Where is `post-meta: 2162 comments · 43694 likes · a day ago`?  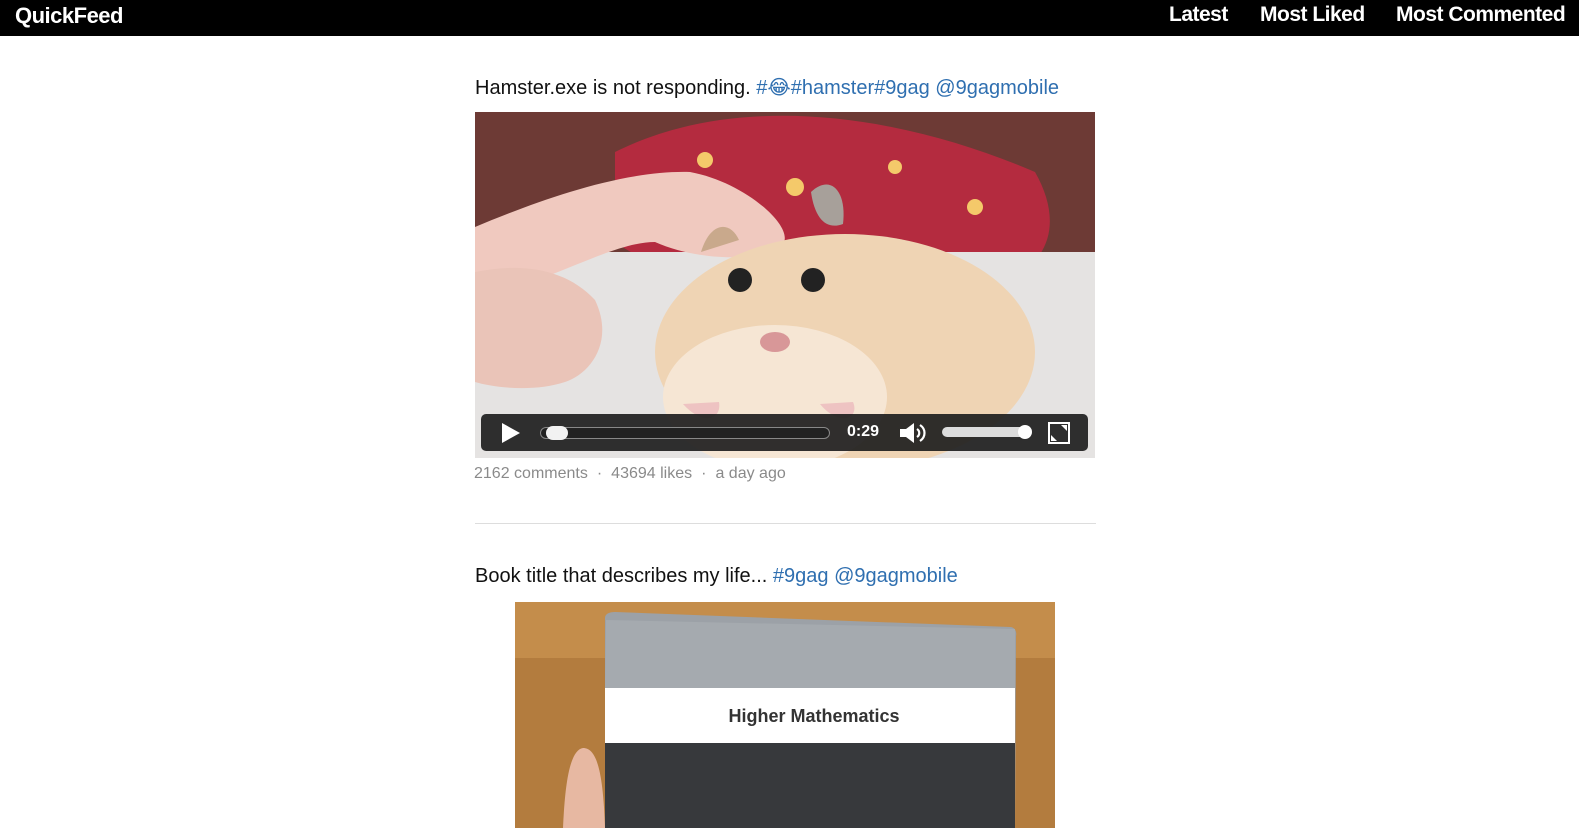 post-meta: 2162 comments · 43694 likes · a day ago is located at coordinates (630, 474).